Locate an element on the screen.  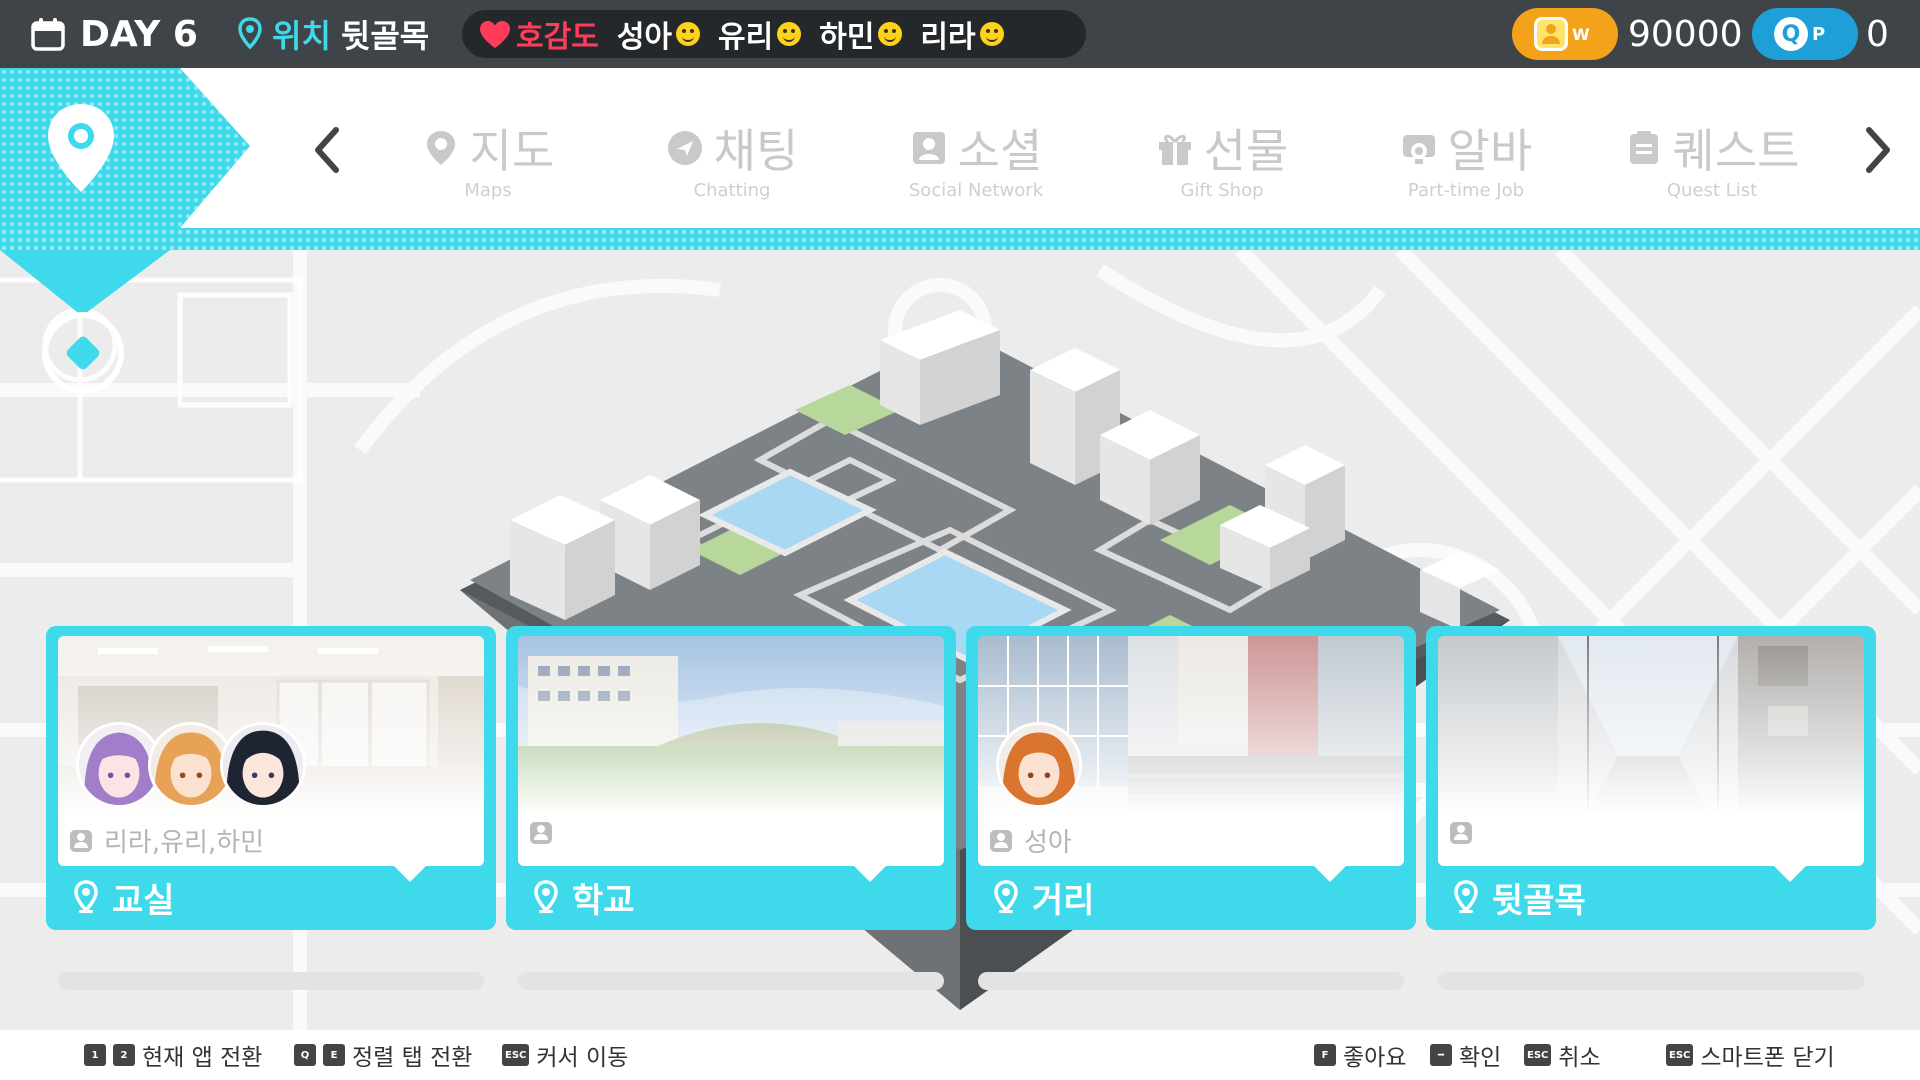
hint-switch-tab: Q E 정렬 탭 전환 is located at coordinates (383, 1055).